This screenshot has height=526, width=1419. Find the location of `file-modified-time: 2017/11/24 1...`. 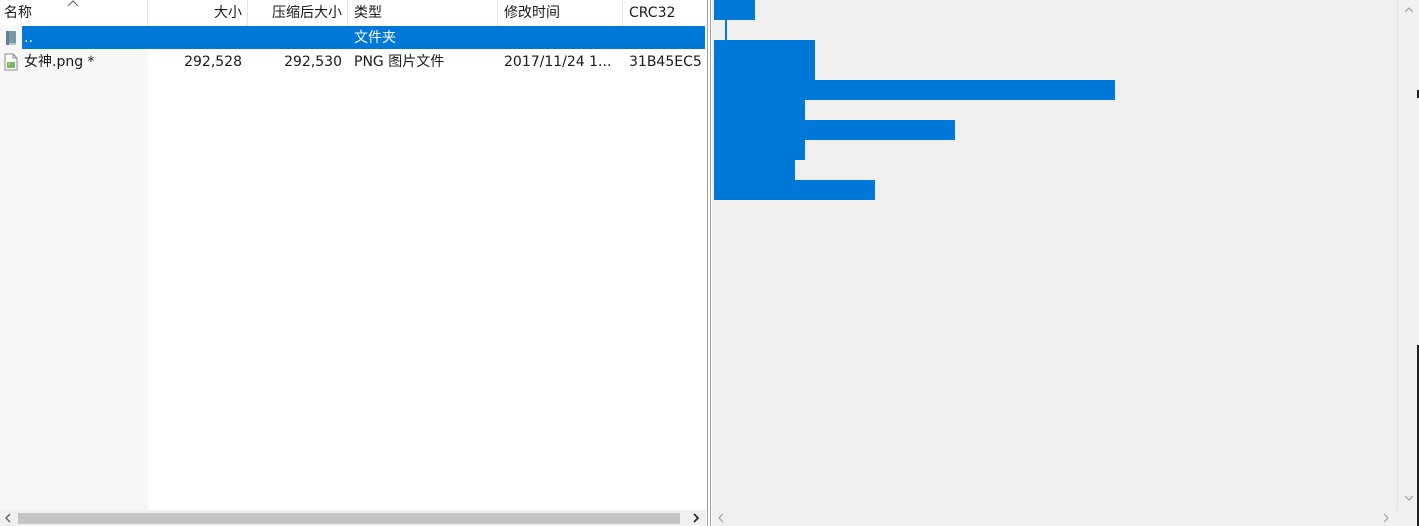

file-modified-time: 2017/11/24 1... is located at coordinates (558, 62).